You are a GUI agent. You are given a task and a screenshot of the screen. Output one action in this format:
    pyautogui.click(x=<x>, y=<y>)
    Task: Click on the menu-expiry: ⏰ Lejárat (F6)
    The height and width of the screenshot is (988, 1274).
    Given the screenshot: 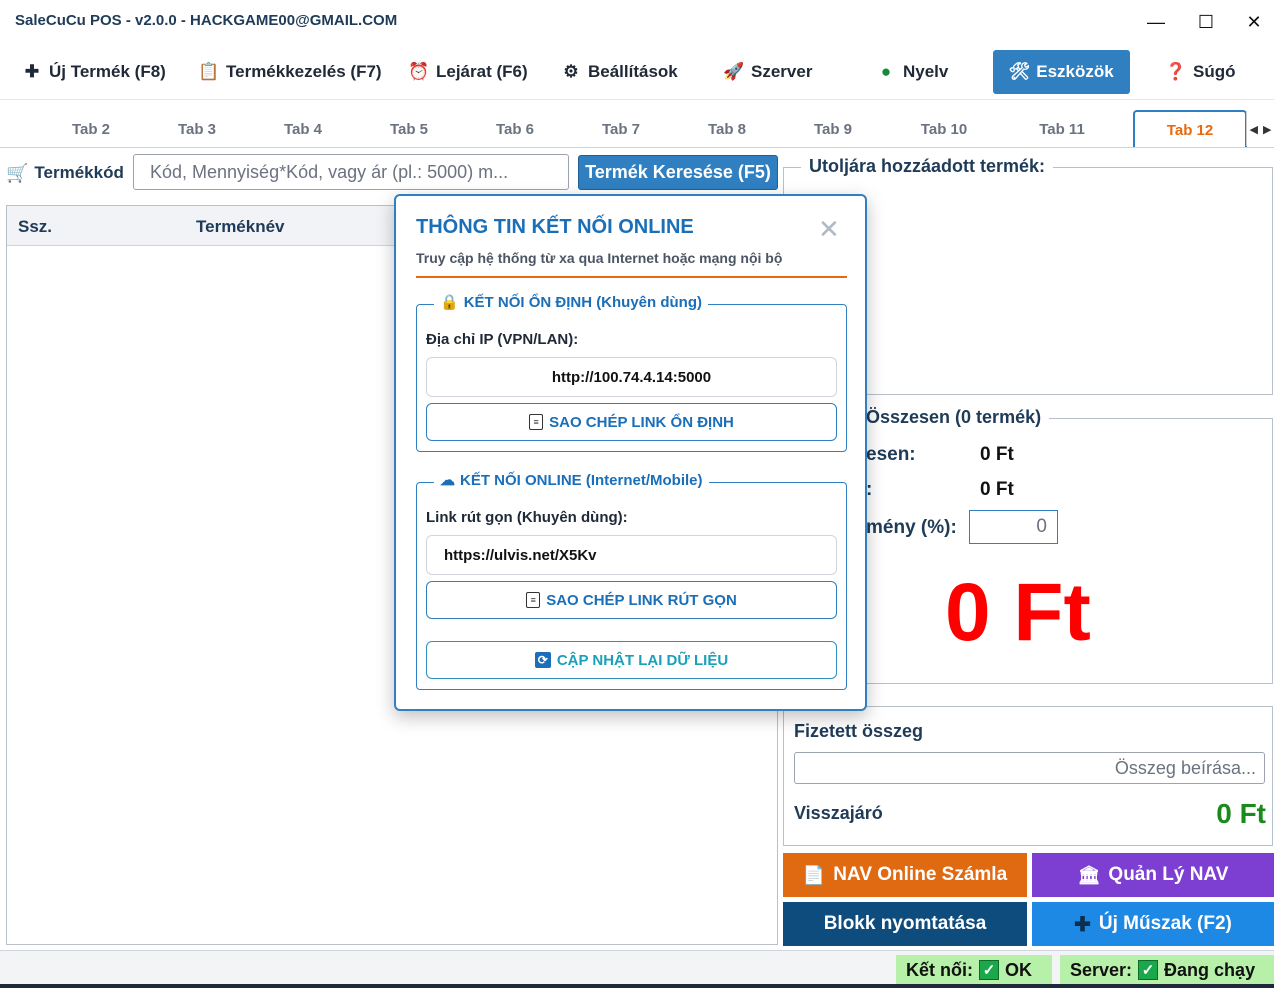 What is the action you would take?
    pyautogui.click(x=468, y=72)
    